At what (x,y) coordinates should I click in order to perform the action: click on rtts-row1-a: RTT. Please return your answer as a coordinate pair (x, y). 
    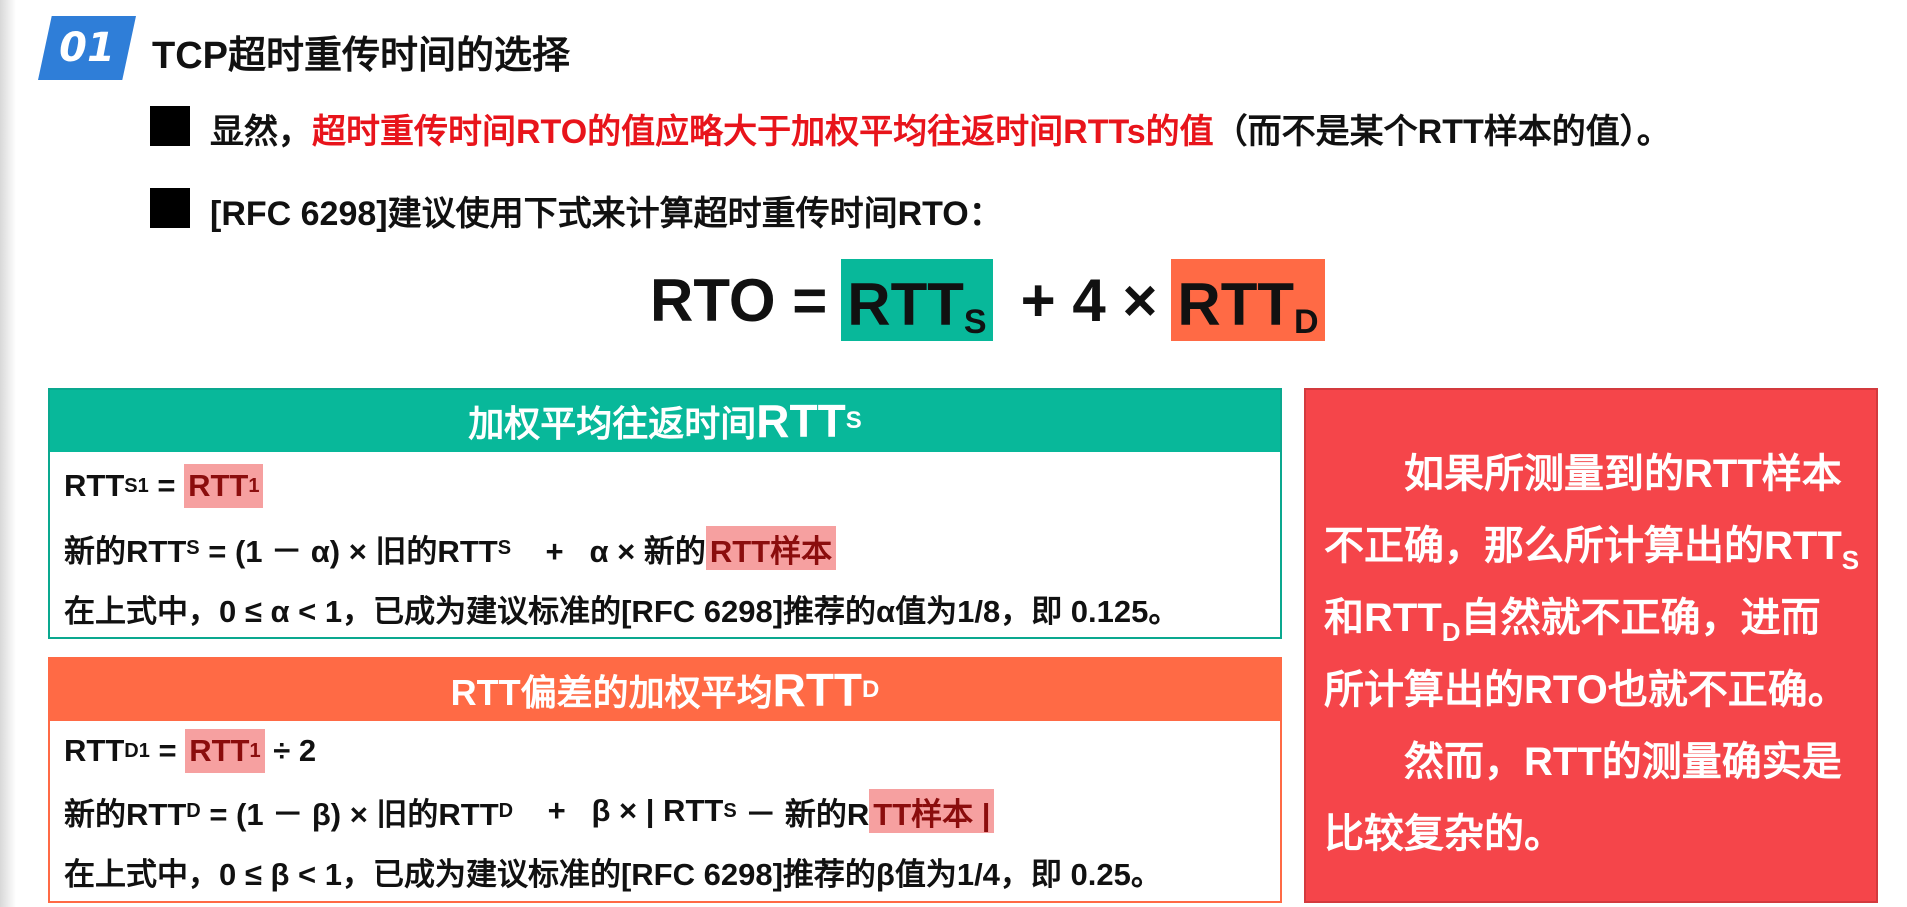
    Looking at the image, I should click on (94, 485).